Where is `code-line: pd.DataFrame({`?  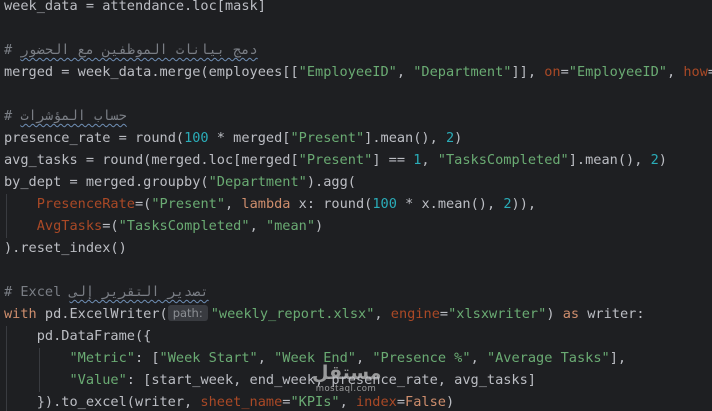 code-line: pd.DataFrame({ is located at coordinates (78, 336).